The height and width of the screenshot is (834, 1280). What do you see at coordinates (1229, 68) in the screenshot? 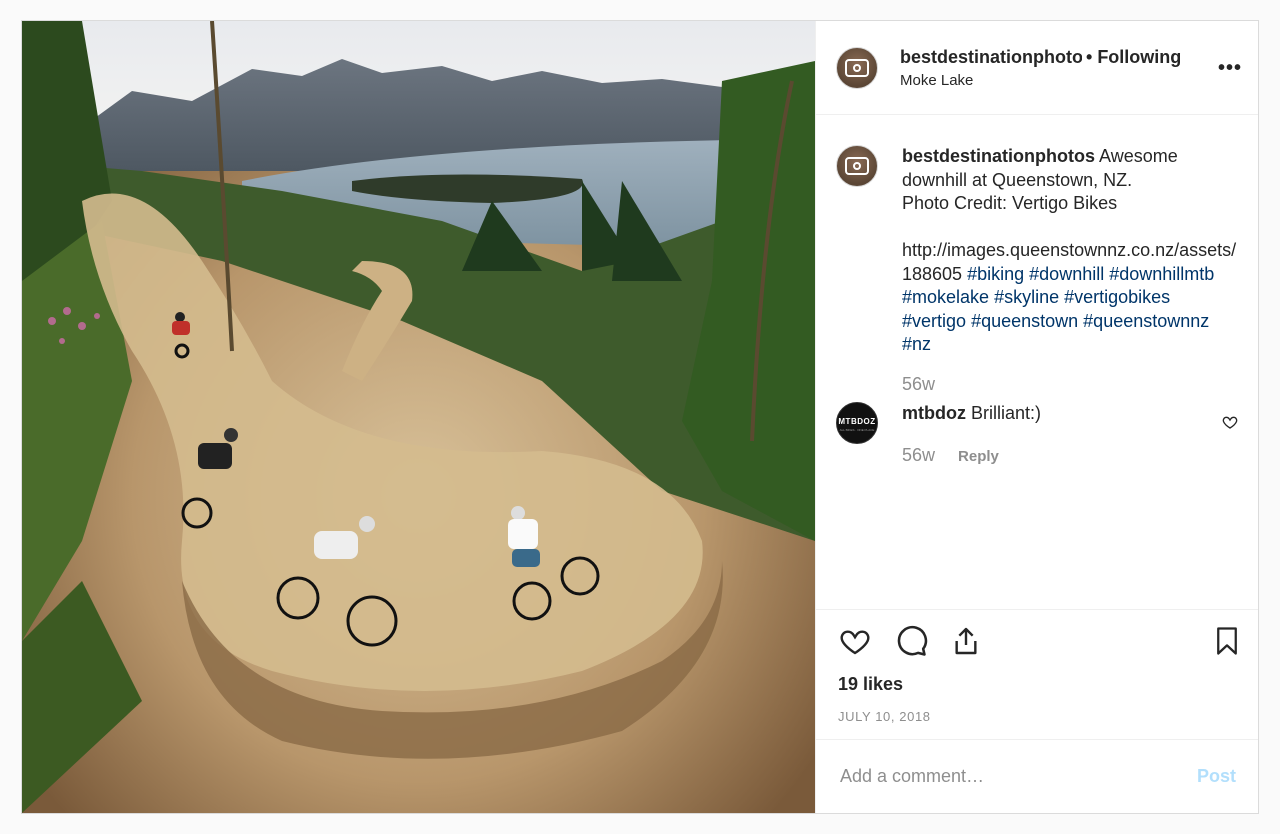
I see `more-options-icon: •••` at bounding box center [1229, 68].